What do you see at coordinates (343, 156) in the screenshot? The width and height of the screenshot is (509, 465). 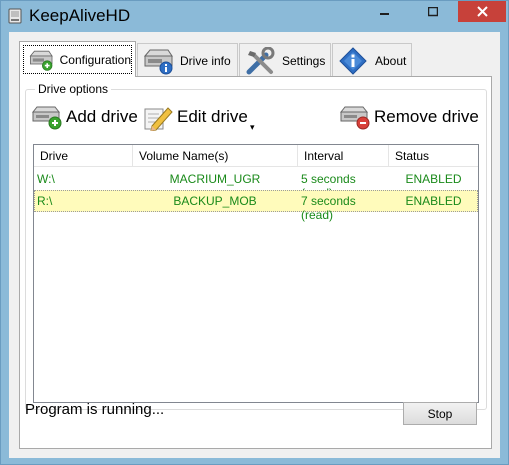 I see `column-header-interval: Interval` at bounding box center [343, 156].